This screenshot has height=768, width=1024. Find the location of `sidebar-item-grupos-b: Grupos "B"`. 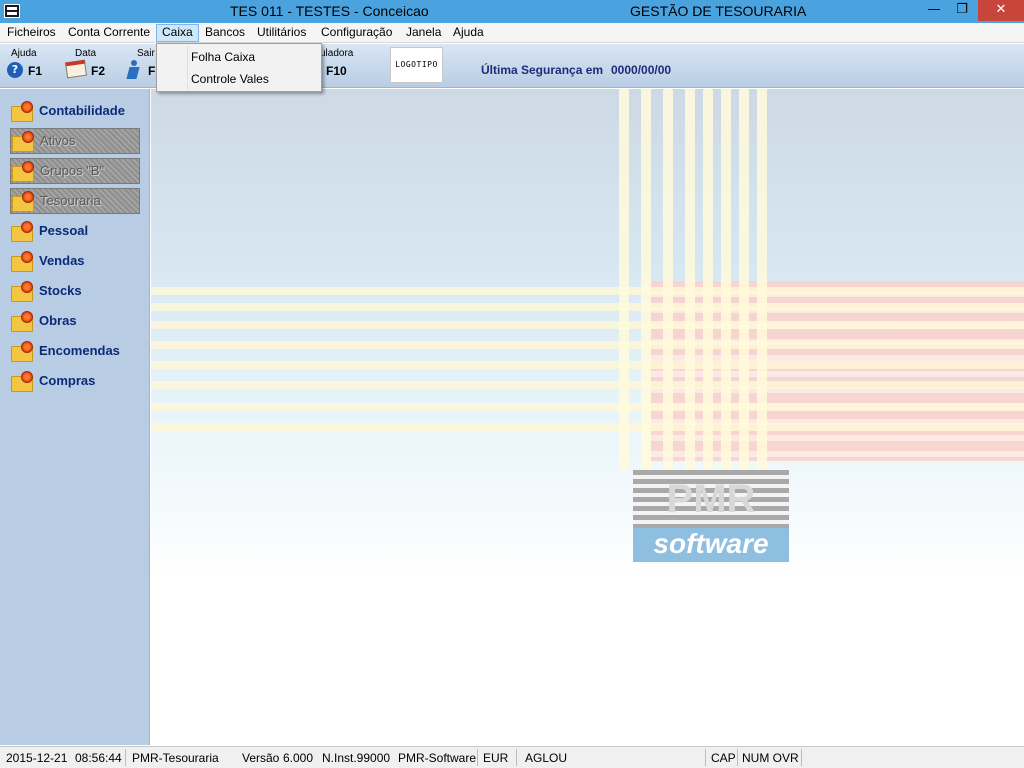

sidebar-item-grupos-b: Grupos "B" is located at coordinates (75, 171).